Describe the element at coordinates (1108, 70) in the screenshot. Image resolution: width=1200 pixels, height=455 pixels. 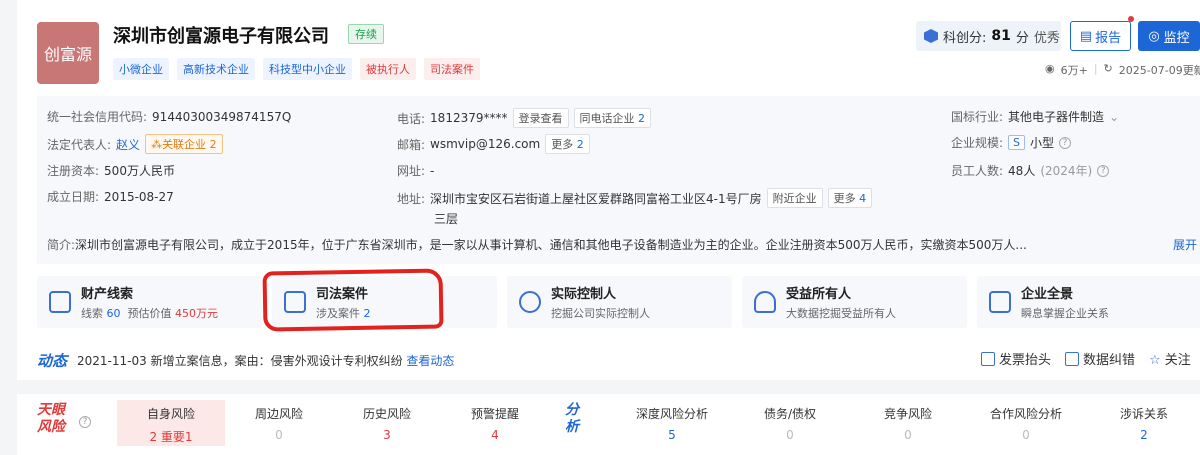
I see `refresh-icon: ↻` at that location.